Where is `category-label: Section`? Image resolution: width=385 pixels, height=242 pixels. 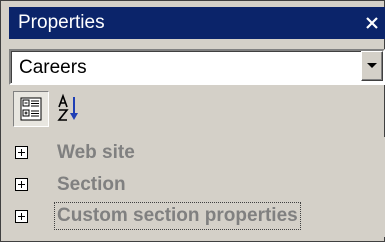 category-label: Section is located at coordinates (91, 185).